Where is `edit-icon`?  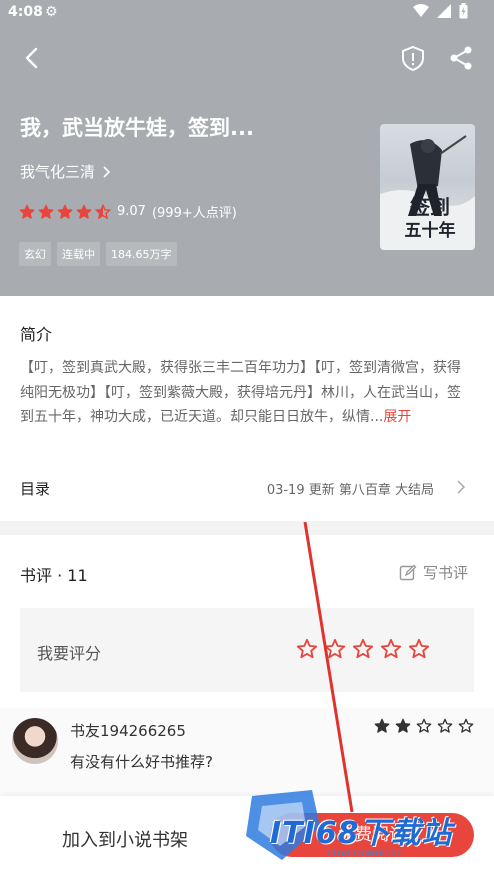 edit-icon is located at coordinates (408, 572).